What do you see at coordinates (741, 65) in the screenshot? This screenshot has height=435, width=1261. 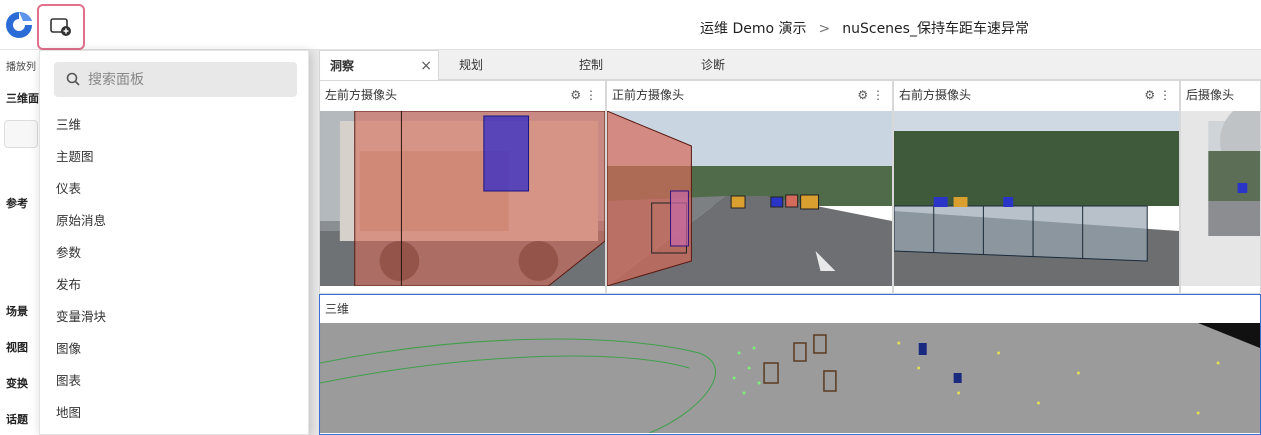 I see `tab-diagnostics: 诊断` at bounding box center [741, 65].